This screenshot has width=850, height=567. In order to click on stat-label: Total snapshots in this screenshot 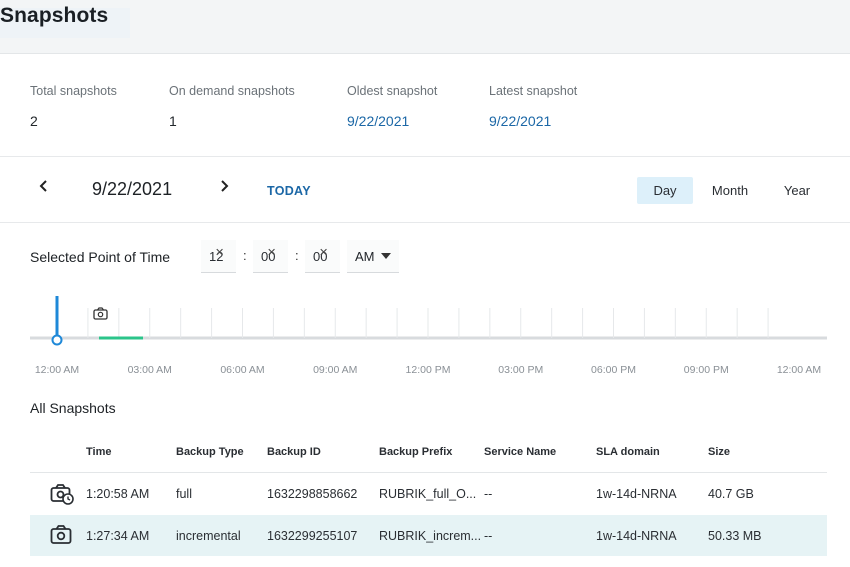, I will do `click(73, 91)`.